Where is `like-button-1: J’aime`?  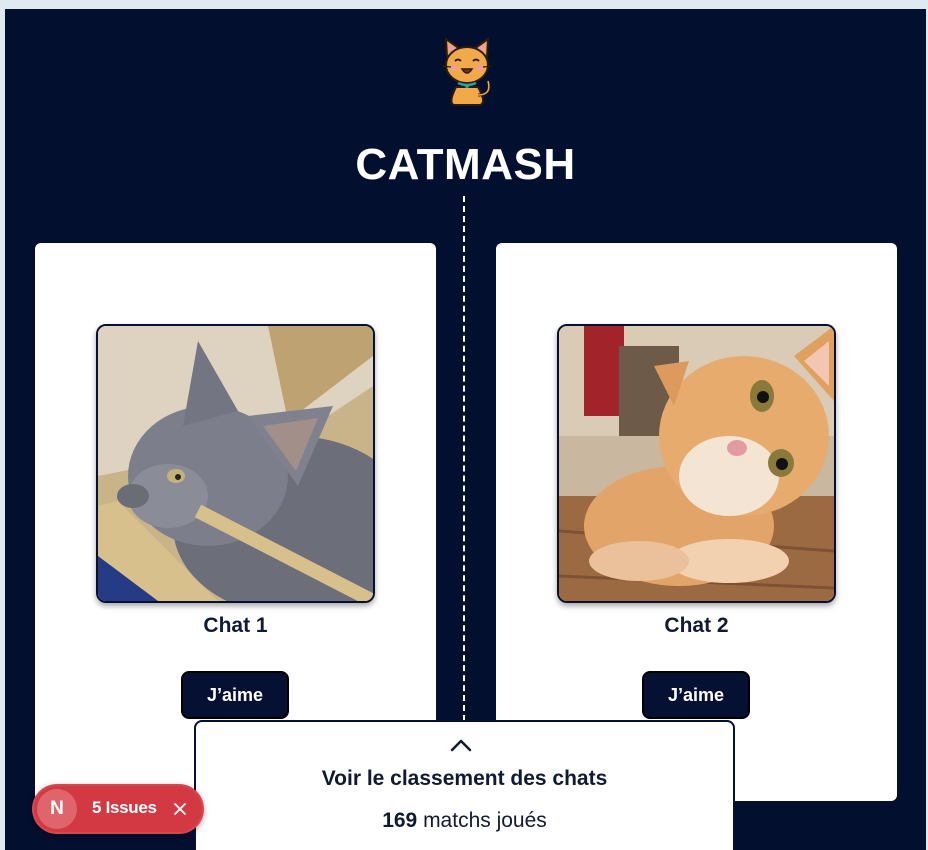 like-button-1: J’aime is located at coordinates (235, 695).